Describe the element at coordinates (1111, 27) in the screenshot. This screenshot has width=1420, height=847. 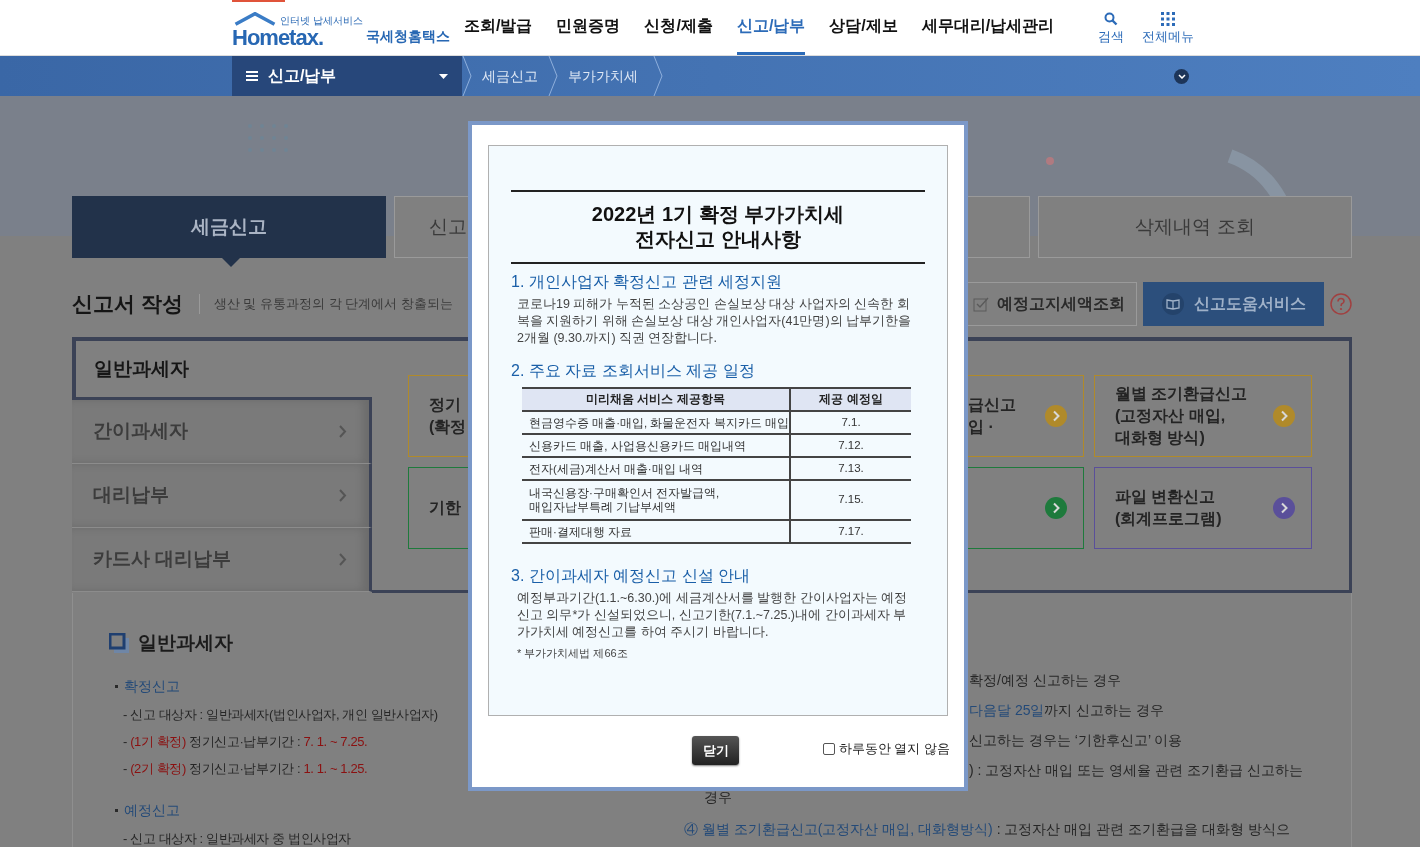
I see `search-button: 검색` at that location.